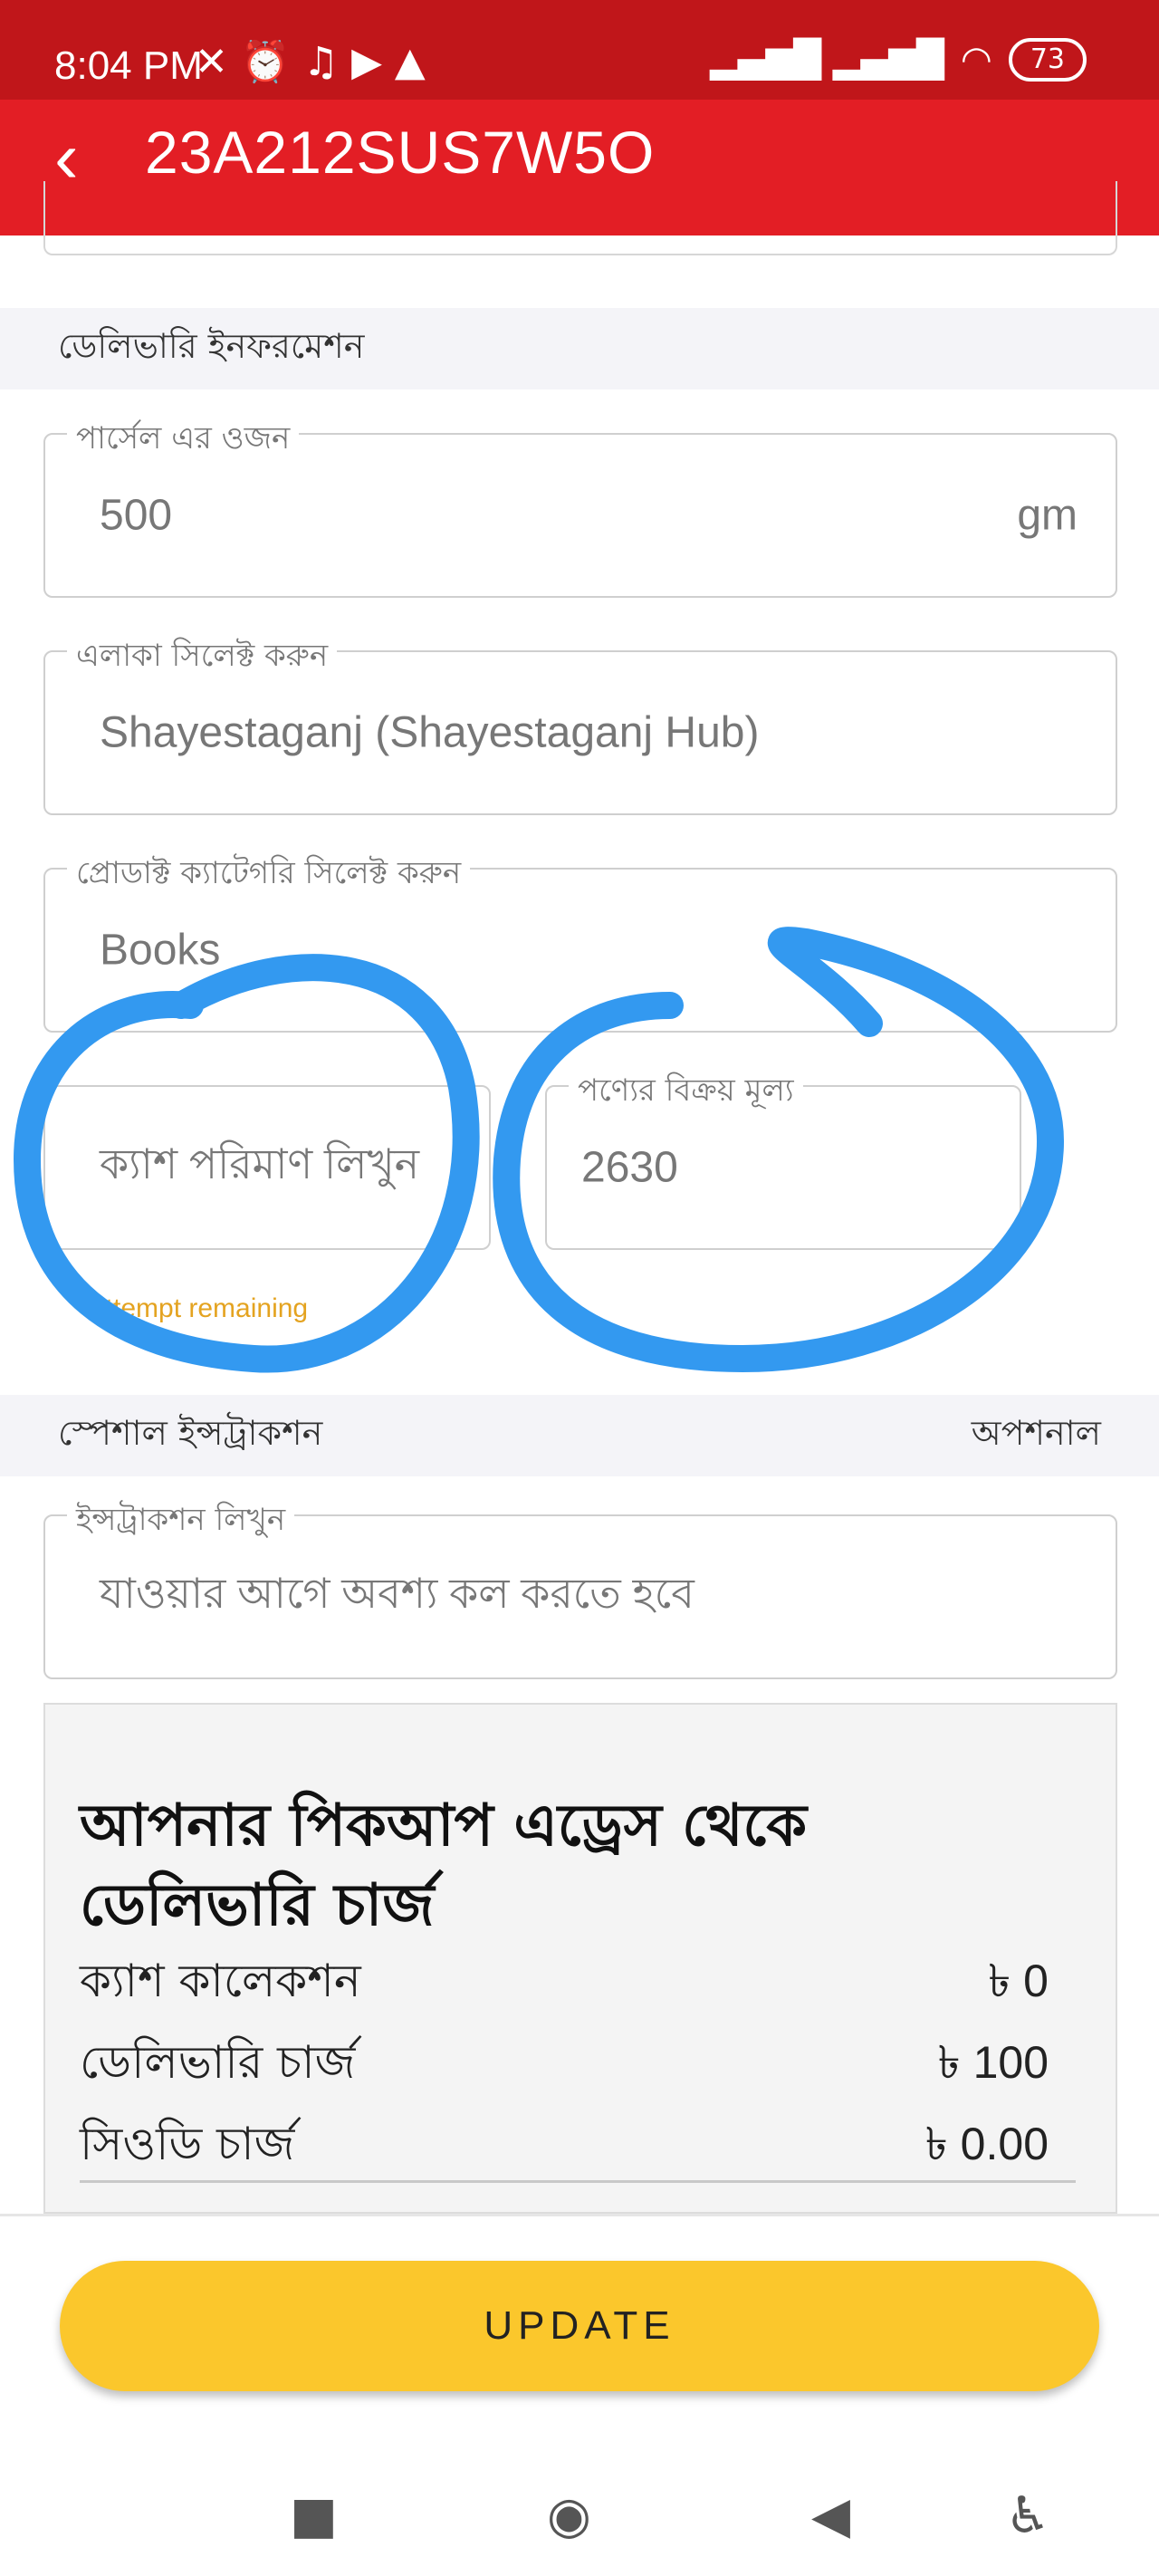 This screenshot has height=2576, width=1159. Describe the element at coordinates (564, 1985) in the screenshot. I see `charge-row: ক্যাশ কালেকশন ৳ 0` at that location.